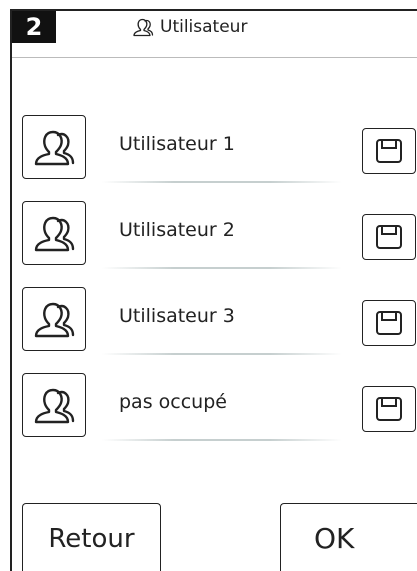  Describe the element at coordinates (177, 316) in the screenshot. I see `user-name-label: Utilisateur 3` at that location.